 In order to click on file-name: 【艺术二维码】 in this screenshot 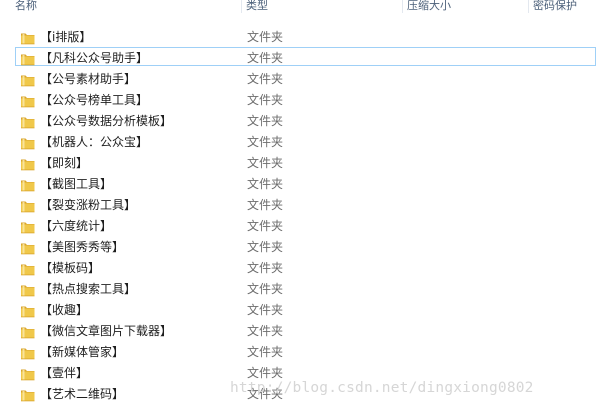, I will do `click(82, 394)`.